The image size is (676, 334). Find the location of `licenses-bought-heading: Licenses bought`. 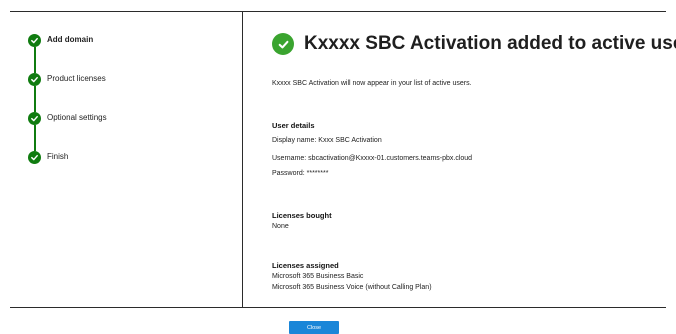

licenses-bought-heading: Licenses bought is located at coordinates (302, 215).